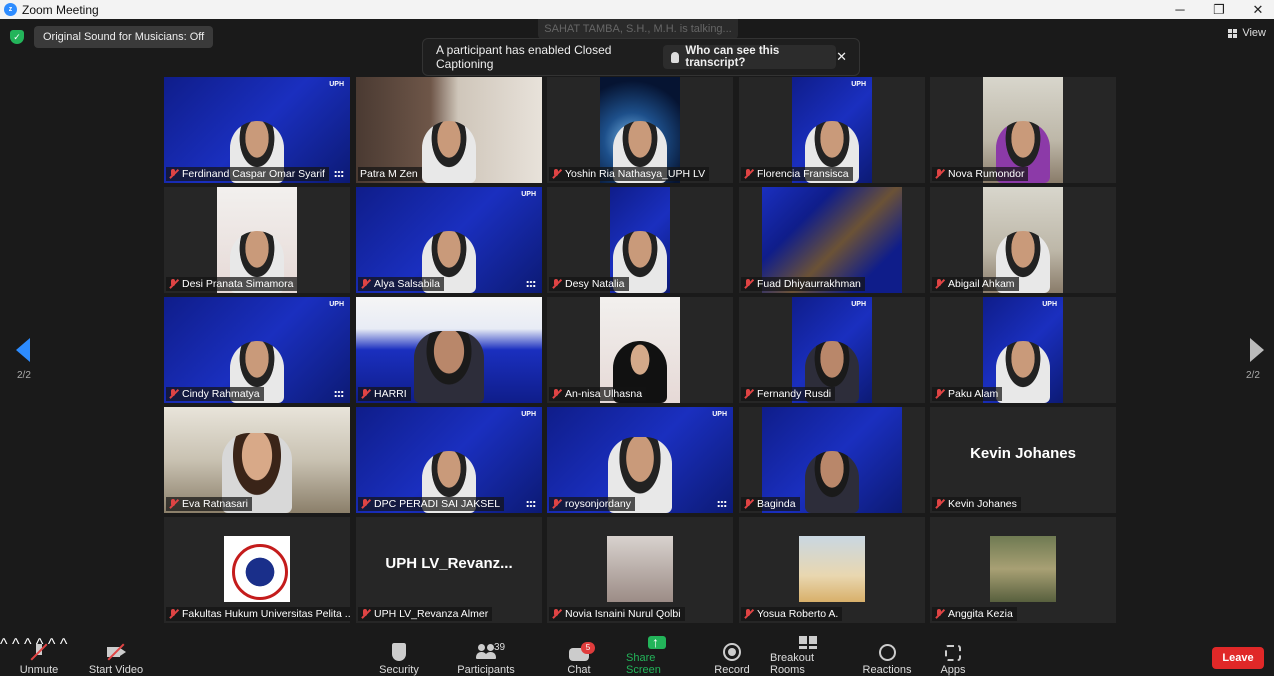 The height and width of the screenshot is (676, 1274). Describe the element at coordinates (1256, 9) in the screenshot. I see `close-button: ✕` at that location.